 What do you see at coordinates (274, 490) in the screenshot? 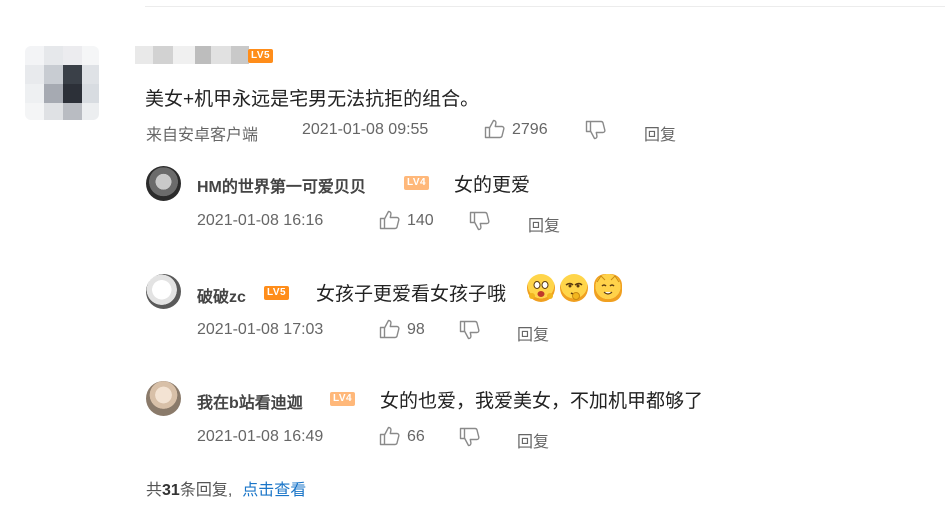
I see `view-more-link: 点击查看` at bounding box center [274, 490].